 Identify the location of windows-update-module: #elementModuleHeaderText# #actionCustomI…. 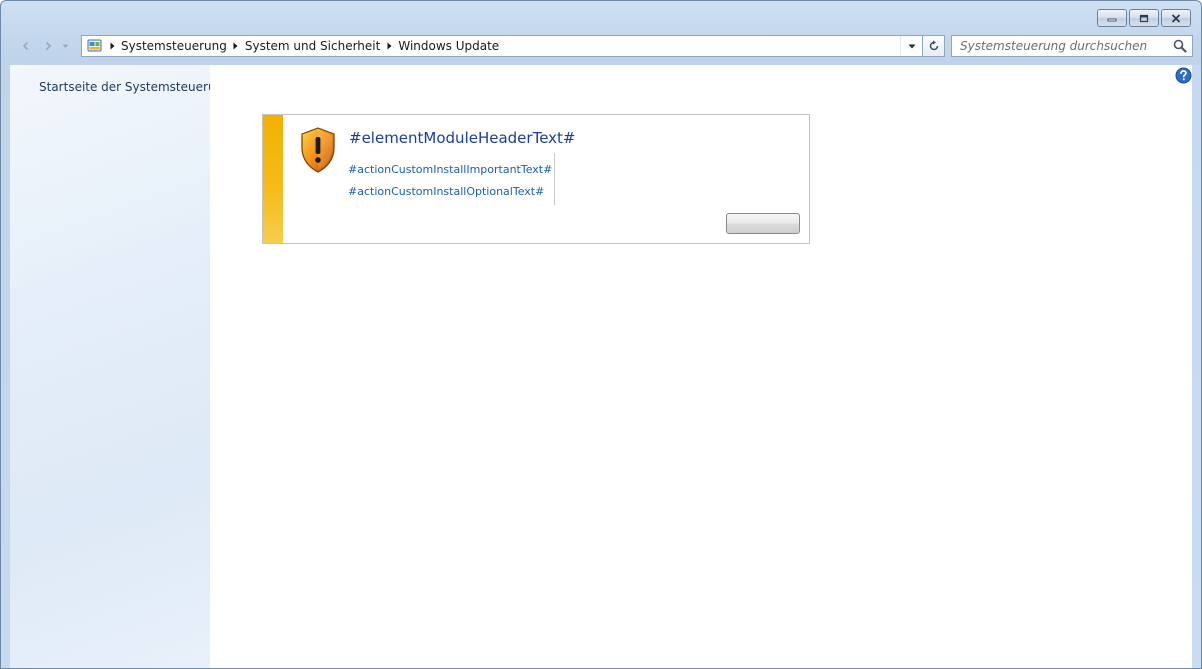
(536, 179).